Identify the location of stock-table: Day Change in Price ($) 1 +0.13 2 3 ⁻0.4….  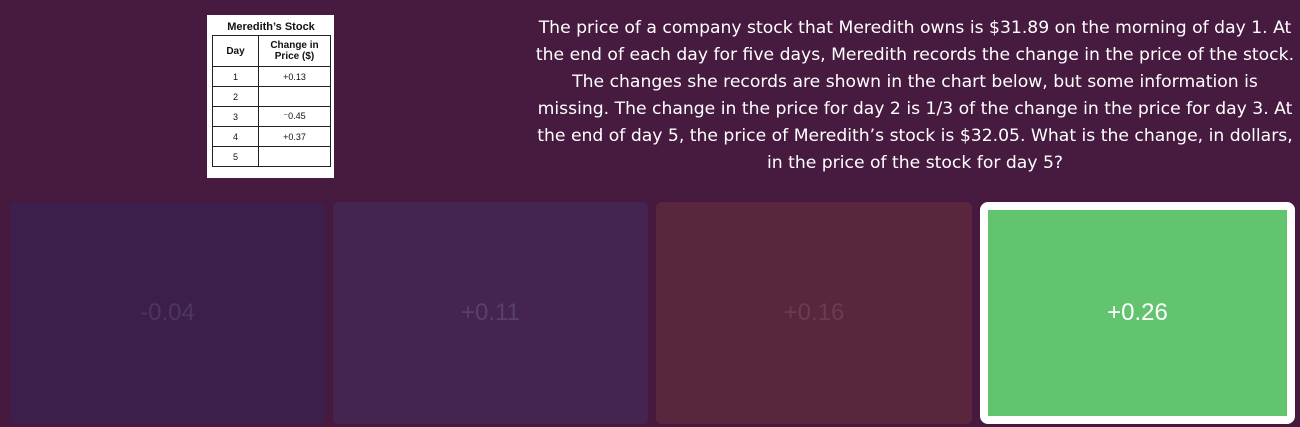
(271, 101).